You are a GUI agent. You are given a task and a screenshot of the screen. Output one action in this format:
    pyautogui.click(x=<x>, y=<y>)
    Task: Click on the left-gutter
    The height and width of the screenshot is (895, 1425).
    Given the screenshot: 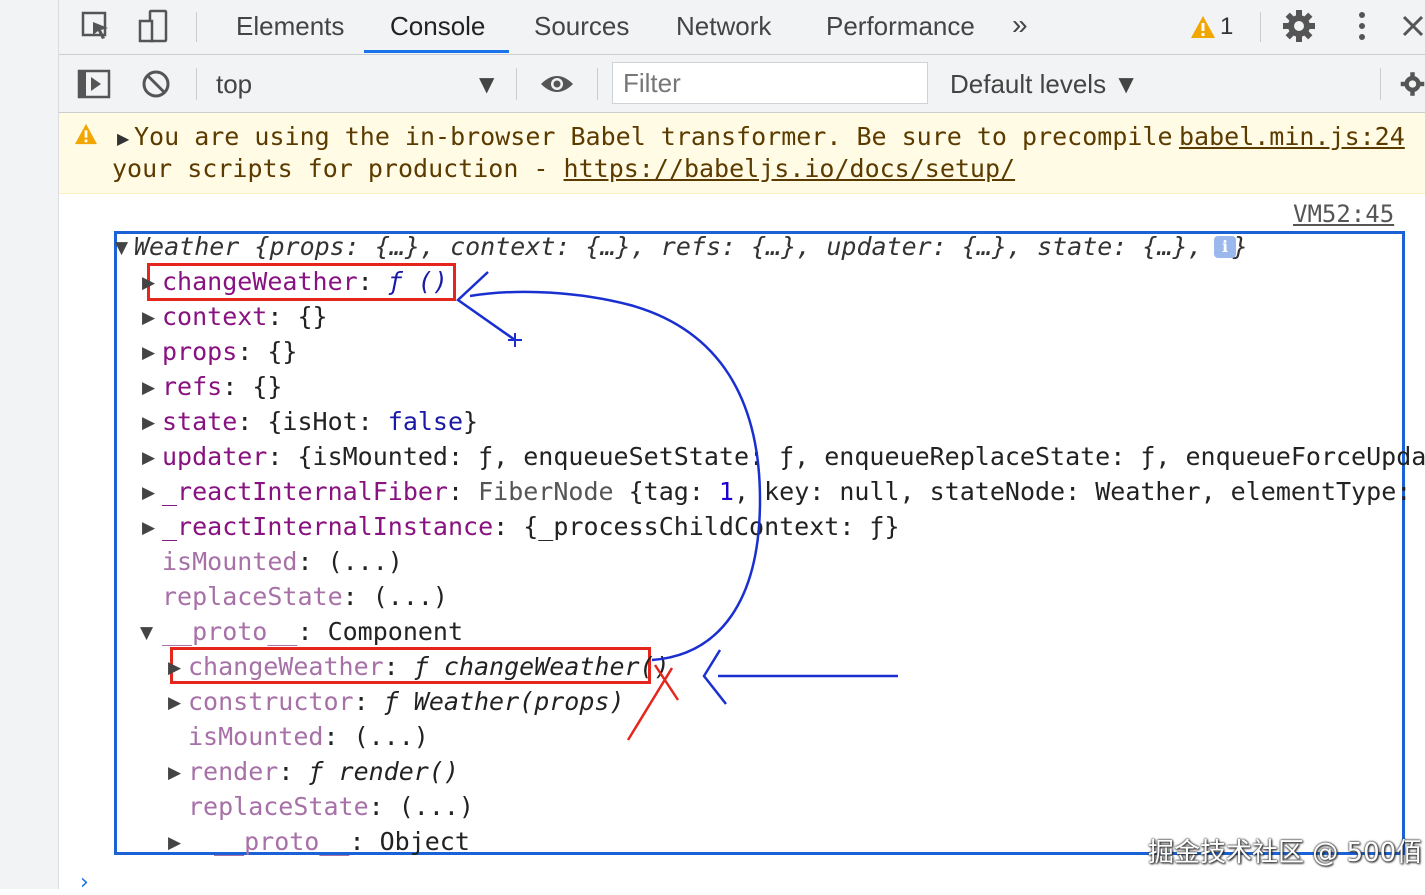 What is the action you would take?
    pyautogui.click(x=29, y=444)
    